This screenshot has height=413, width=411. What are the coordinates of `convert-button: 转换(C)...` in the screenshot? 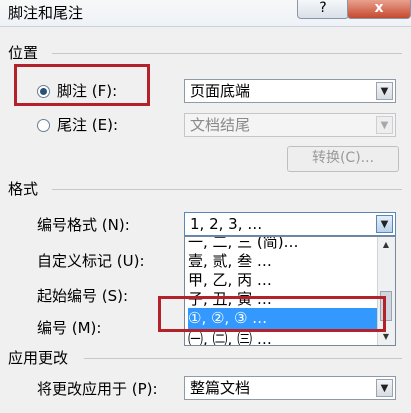 It's located at (343, 159).